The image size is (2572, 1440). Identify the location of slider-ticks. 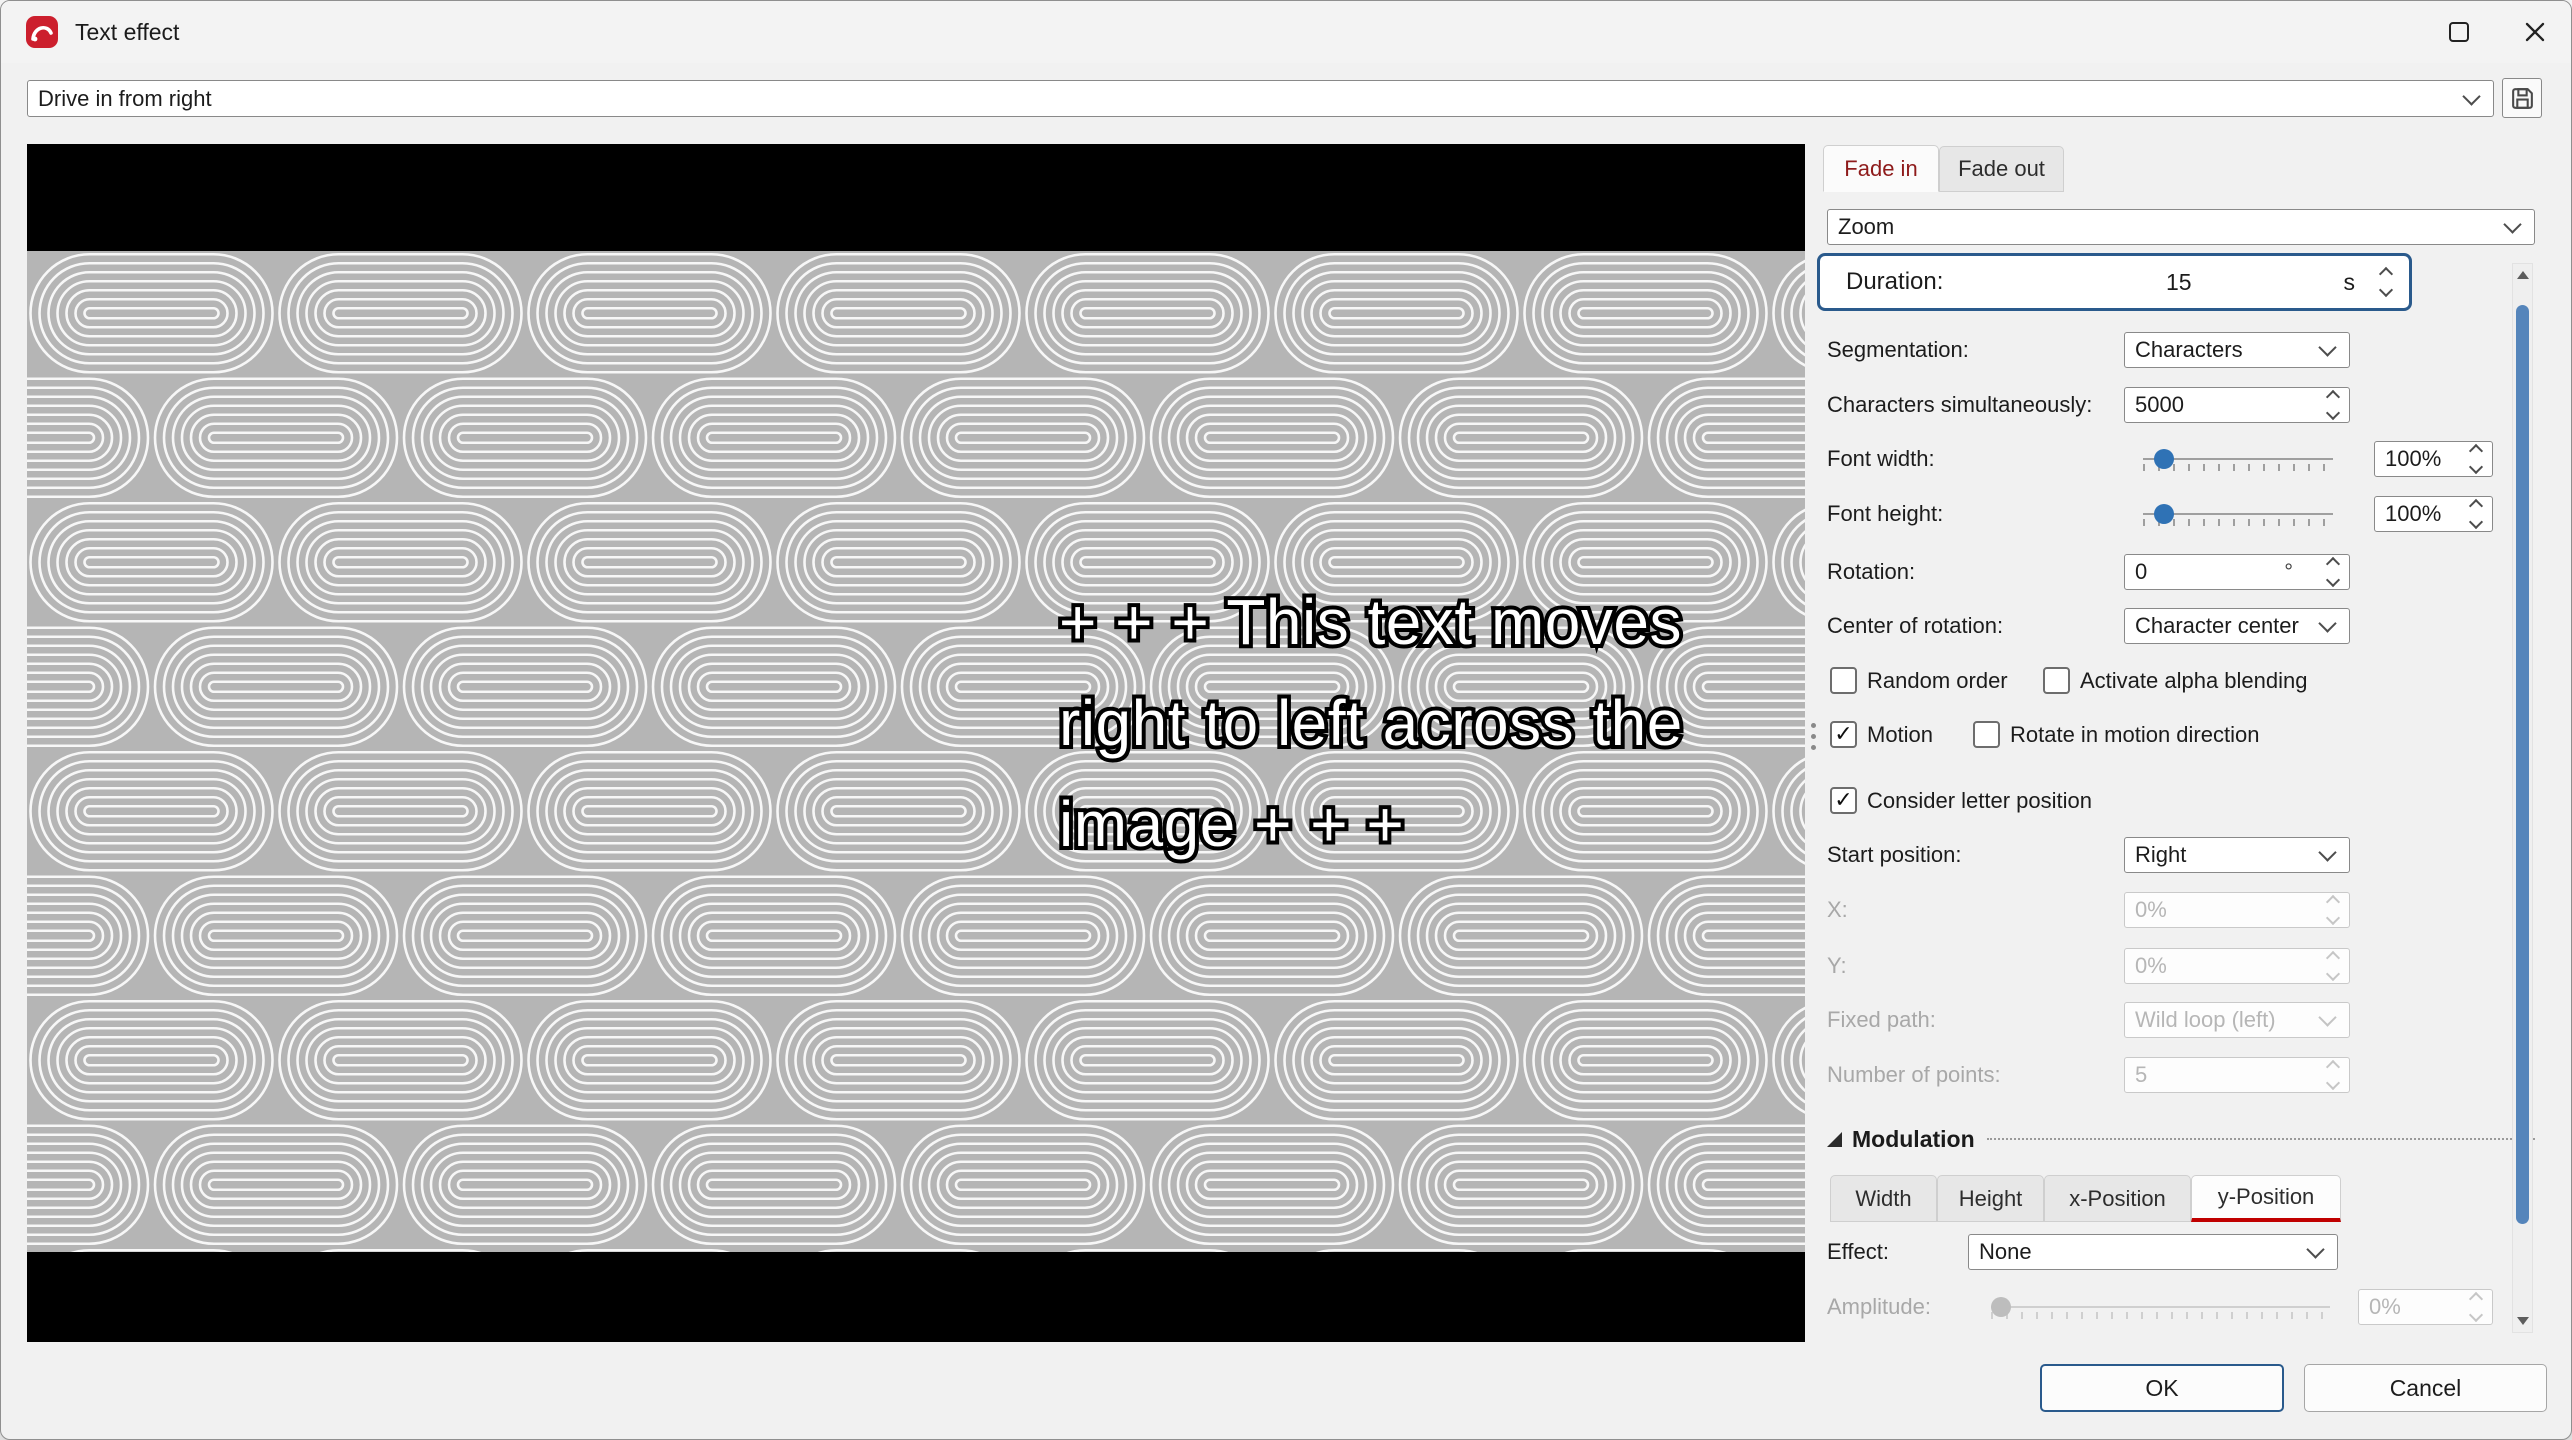
(2160, 1315).